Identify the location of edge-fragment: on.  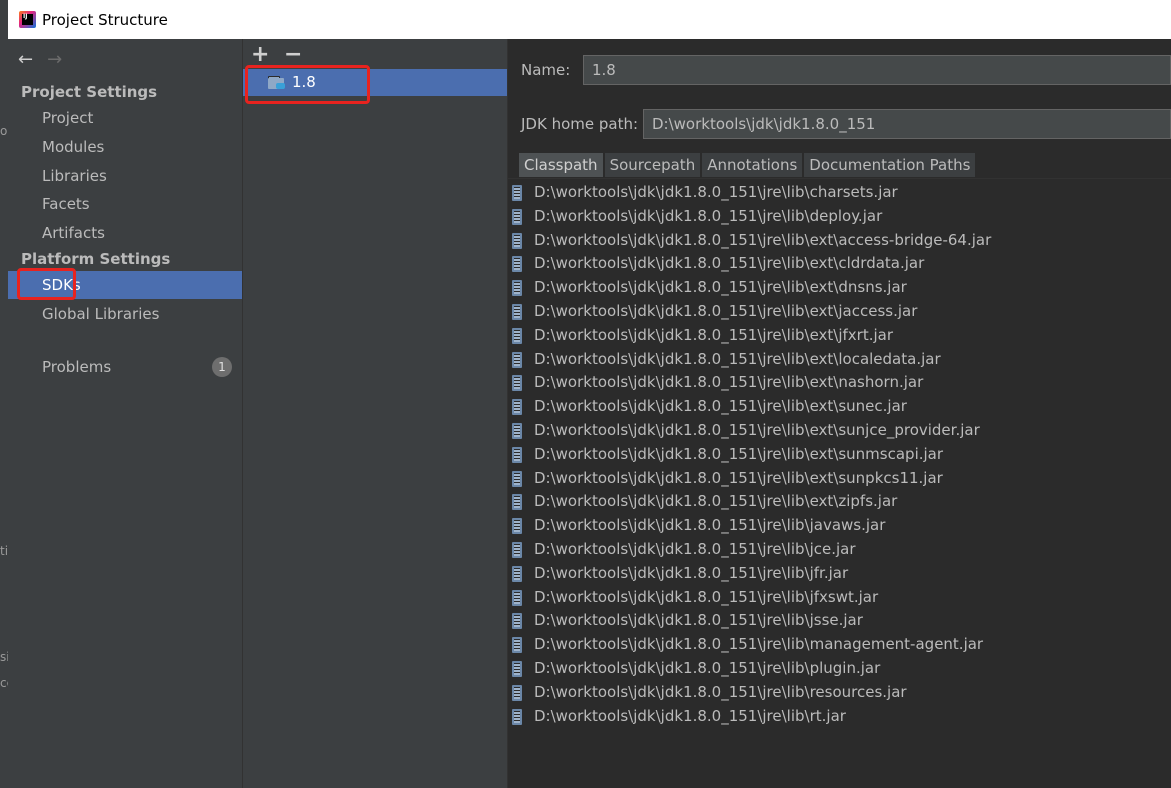
(4, 131).